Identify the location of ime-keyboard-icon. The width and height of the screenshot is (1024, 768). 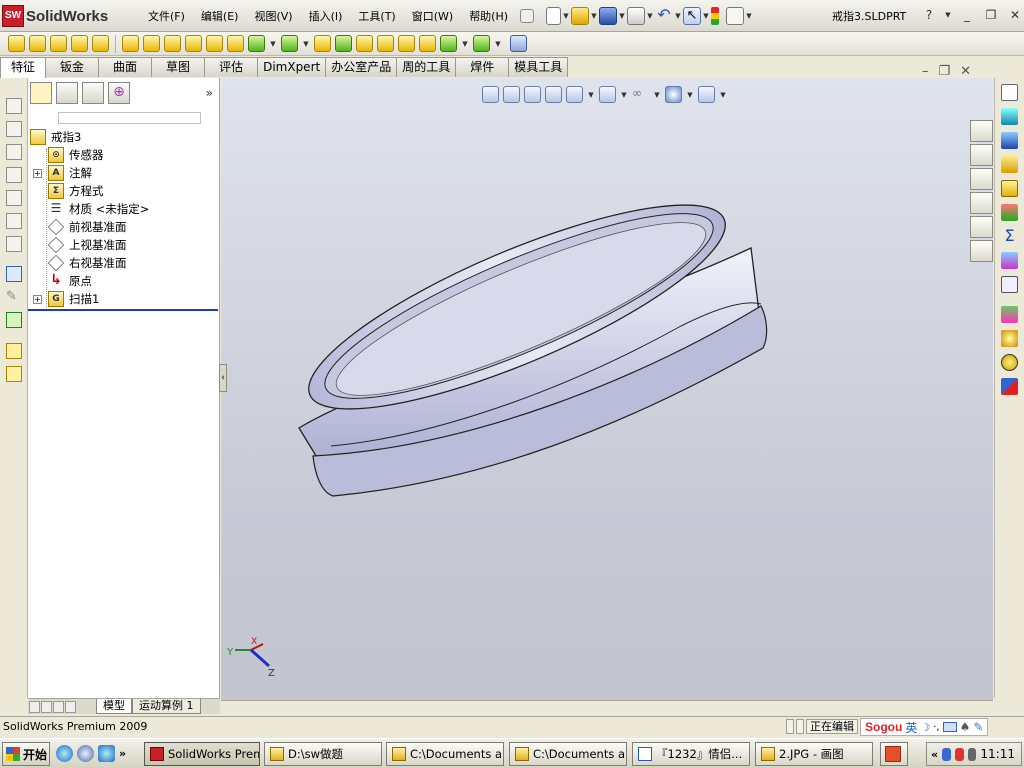
(949, 727).